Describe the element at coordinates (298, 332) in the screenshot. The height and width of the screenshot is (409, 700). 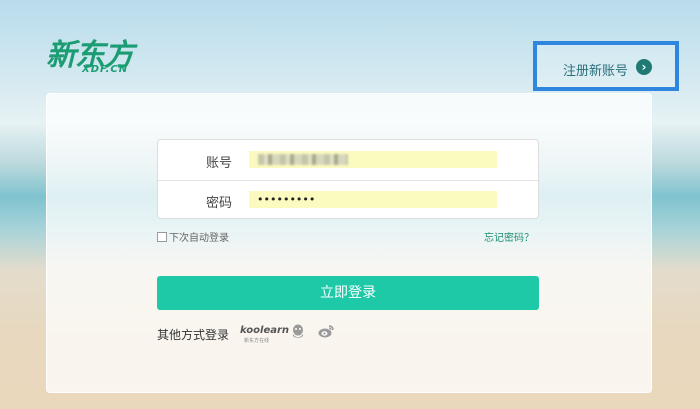
I see `qq-icon` at that location.